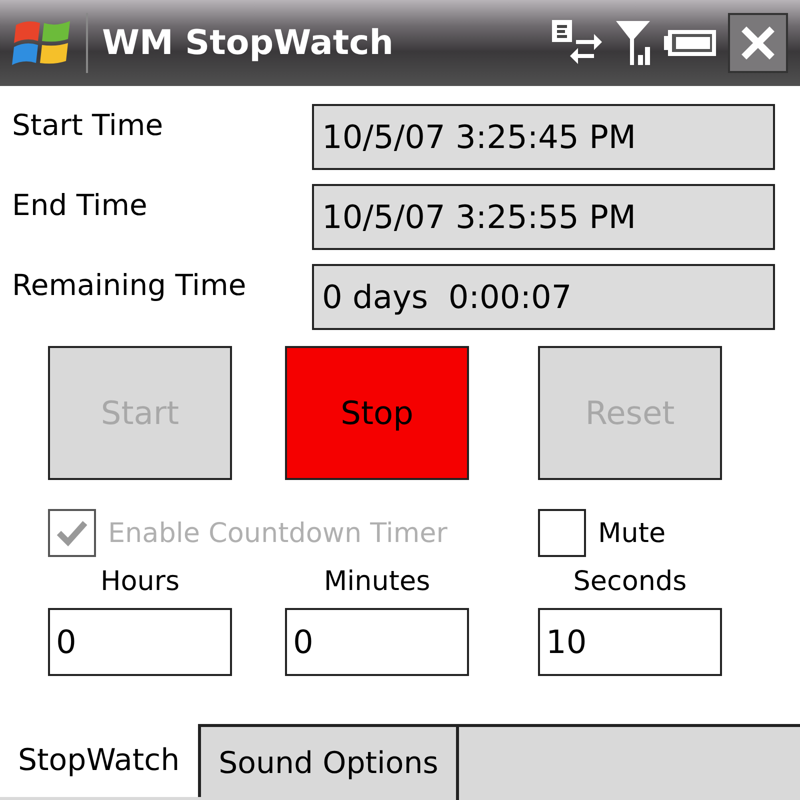  What do you see at coordinates (377, 582) in the screenshot?
I see `field-label: Minutes` at bounding box center [377, 582].